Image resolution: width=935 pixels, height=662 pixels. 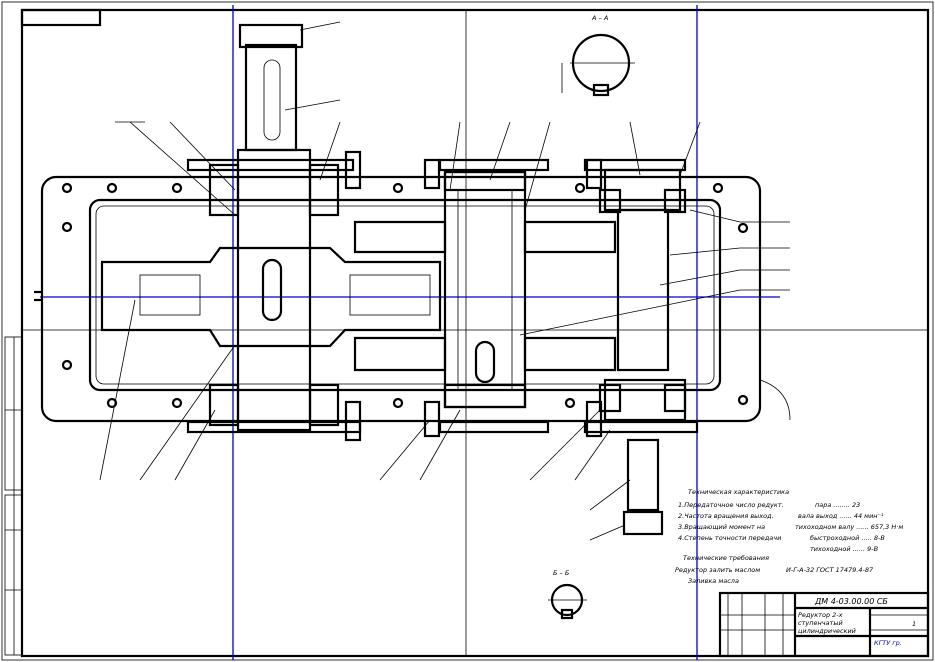 What do you see at coordinates (738, 492) in the screenshot?
I see `tech-spec-title: Техническая характеристика` at bounding box center [738, 492].